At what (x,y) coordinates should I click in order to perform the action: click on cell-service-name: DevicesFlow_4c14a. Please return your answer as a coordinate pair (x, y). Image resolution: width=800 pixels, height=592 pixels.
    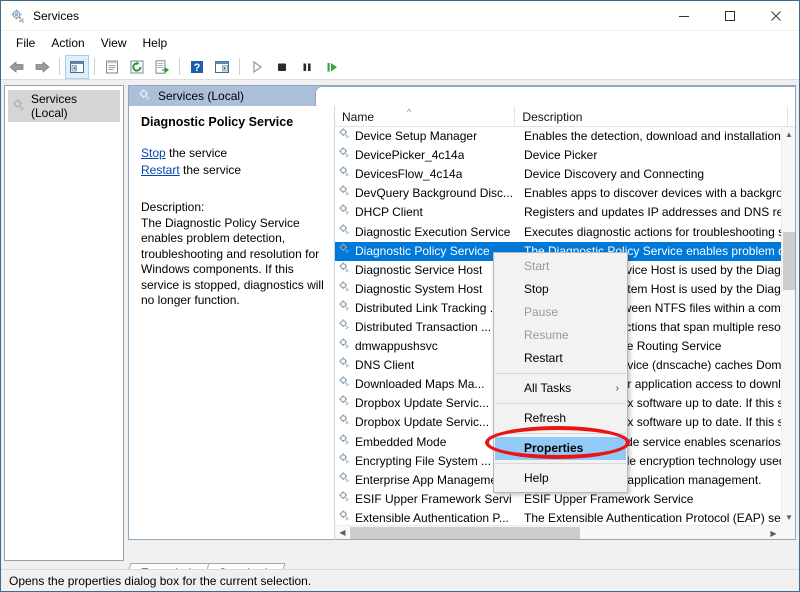
    Looking at the image, I should click on (426, 174).